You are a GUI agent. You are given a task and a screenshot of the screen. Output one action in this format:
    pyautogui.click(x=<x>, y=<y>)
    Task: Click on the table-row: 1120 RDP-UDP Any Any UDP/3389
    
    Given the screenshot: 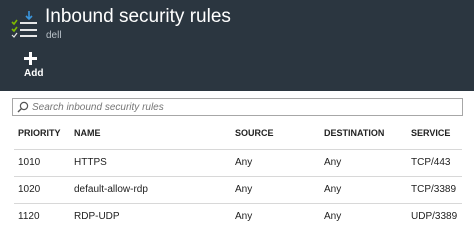 What is the action you would take?
    pyautogui.click(x=238, y=216)
    